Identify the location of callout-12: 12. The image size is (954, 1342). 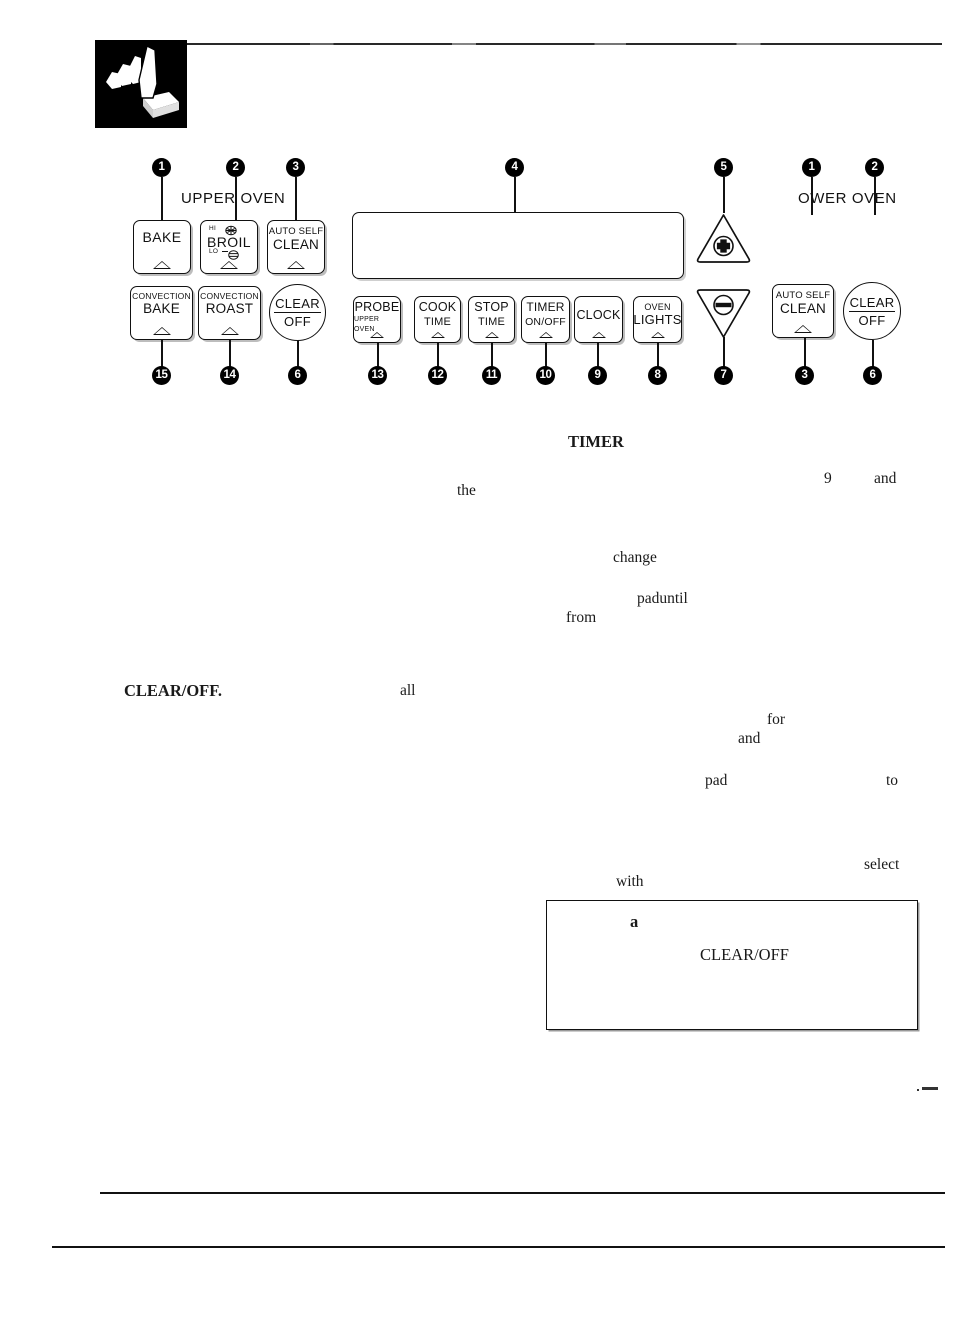
(437, 375).